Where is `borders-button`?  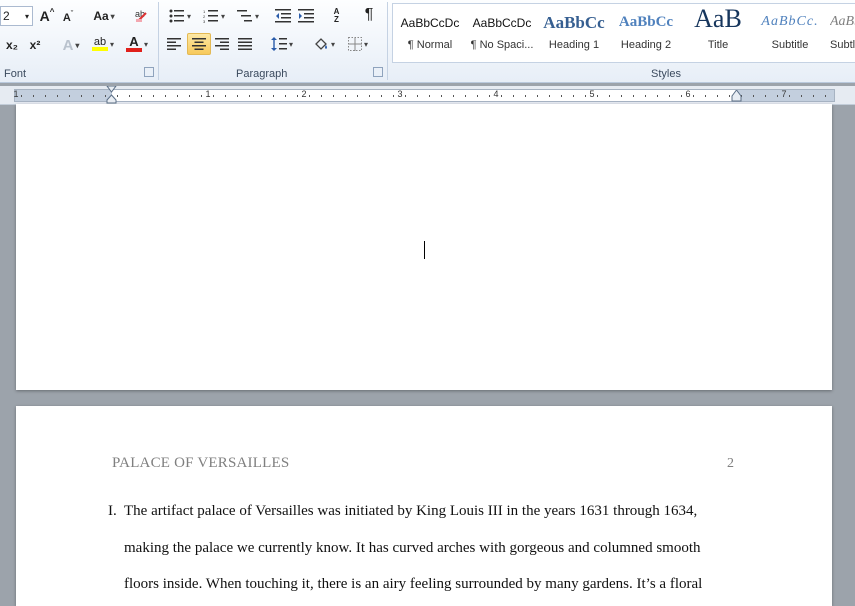
borders-button is located at coordinates (358, 44).